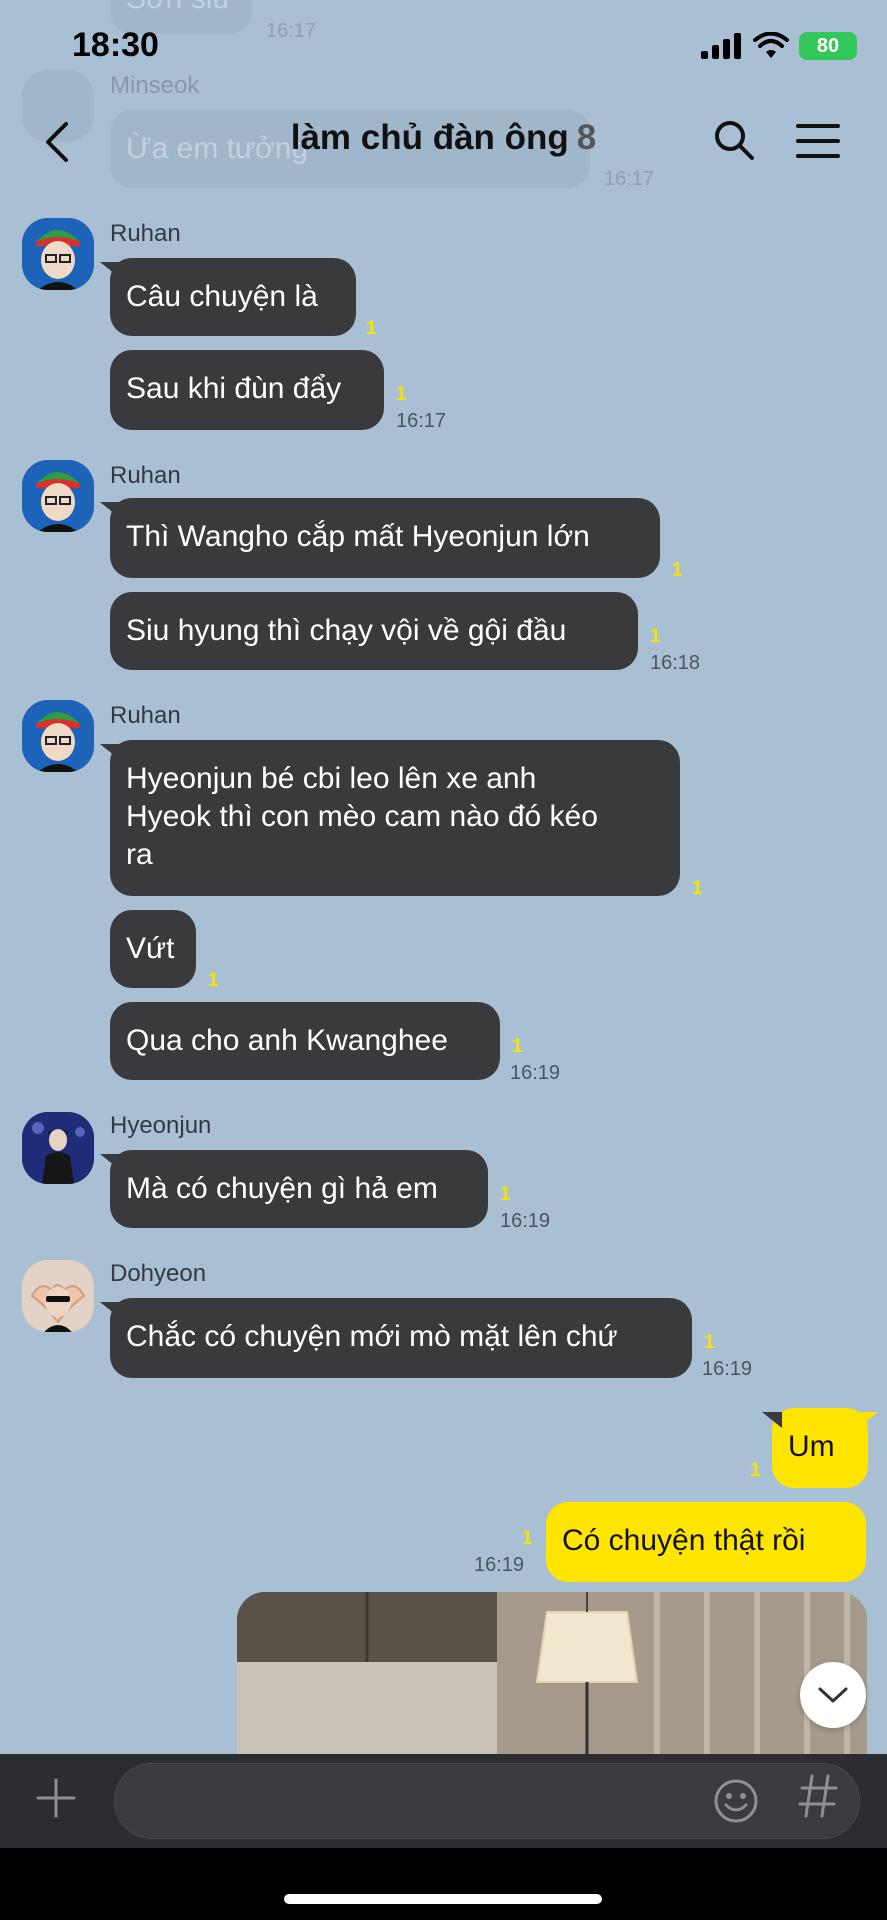  I want to click on message-bubble: Sau khi đùn đẩy, so click(247, 390).